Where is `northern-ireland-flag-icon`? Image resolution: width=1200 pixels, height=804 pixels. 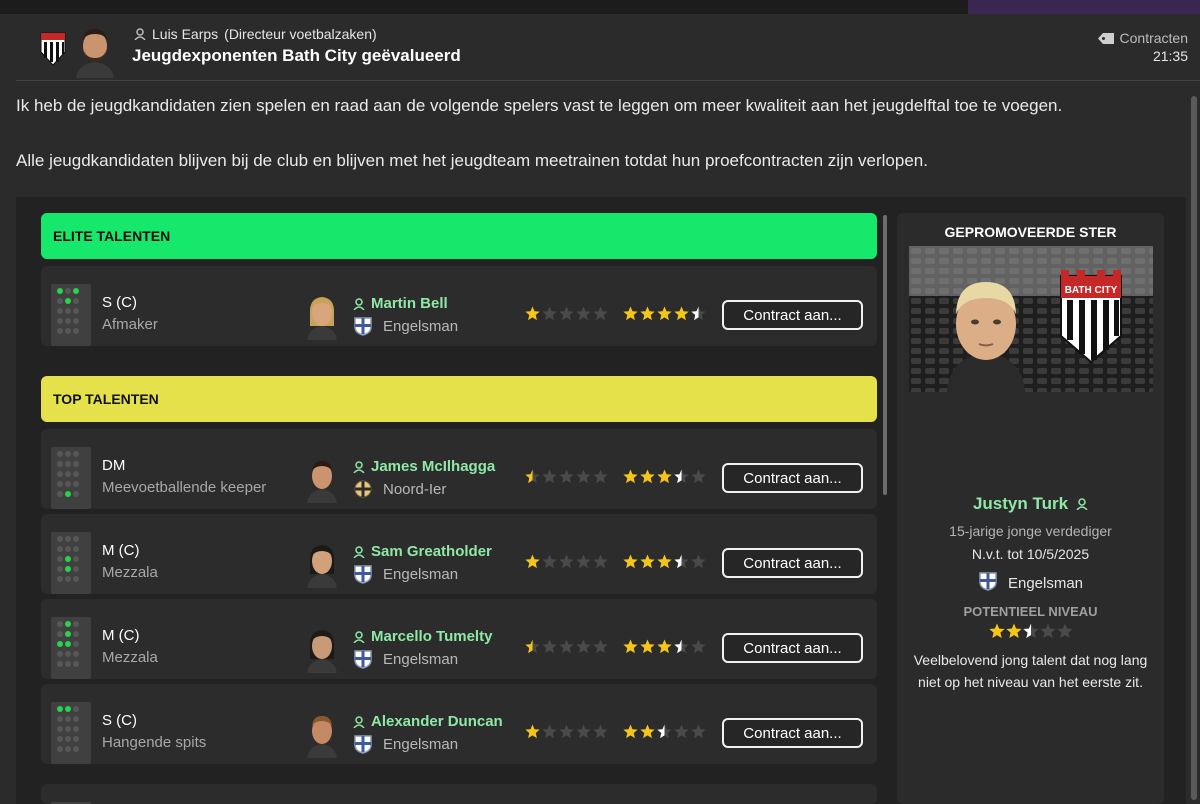
northern-ireland-flag-icon is located at coordinates (363, 489).